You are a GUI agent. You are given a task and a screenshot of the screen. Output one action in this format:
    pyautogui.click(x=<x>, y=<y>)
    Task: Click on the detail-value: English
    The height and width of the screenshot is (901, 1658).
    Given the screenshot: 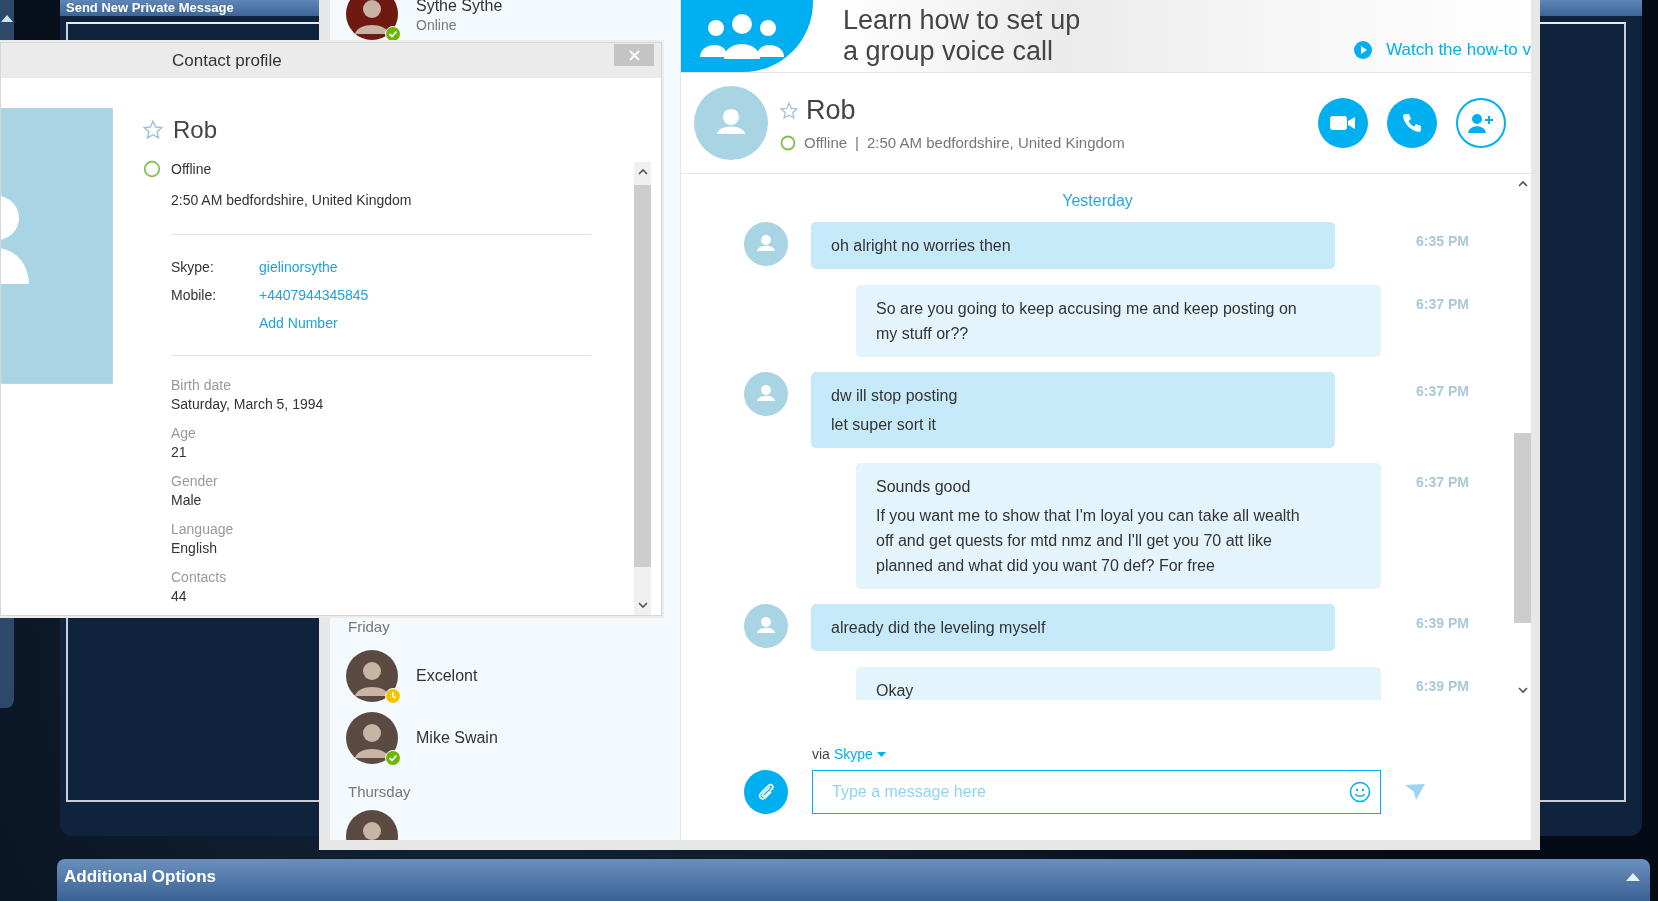 What is the action you would take?
    pyautogui.click(x=194, y=548)
    